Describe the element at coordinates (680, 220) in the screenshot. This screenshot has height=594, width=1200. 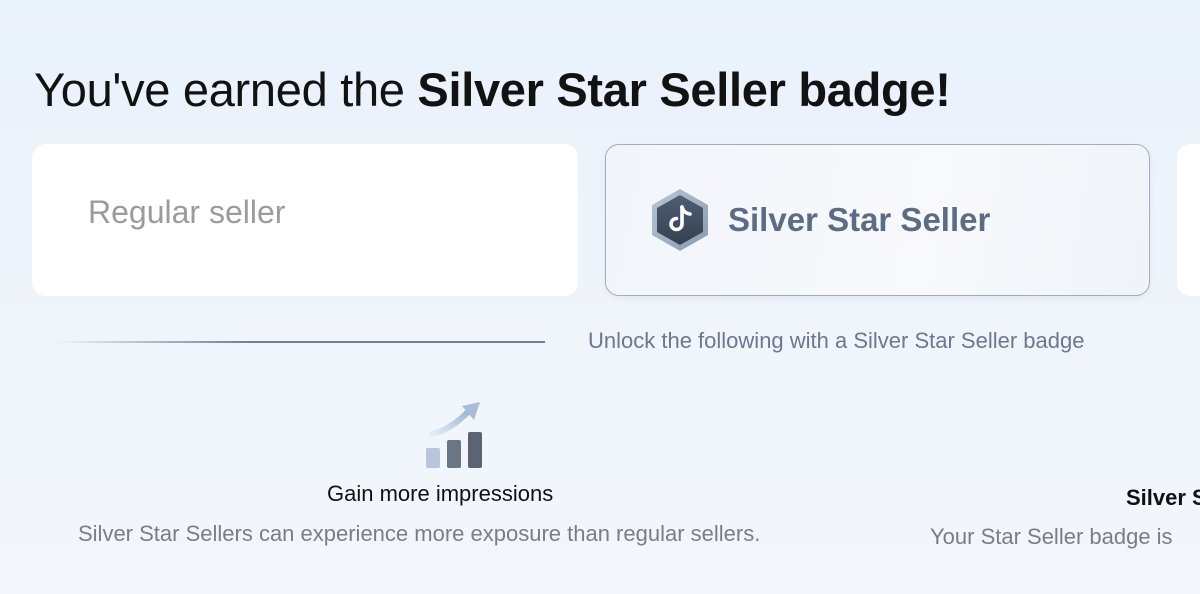
I see `tiktok-hexagon-badge-icon` at that location.